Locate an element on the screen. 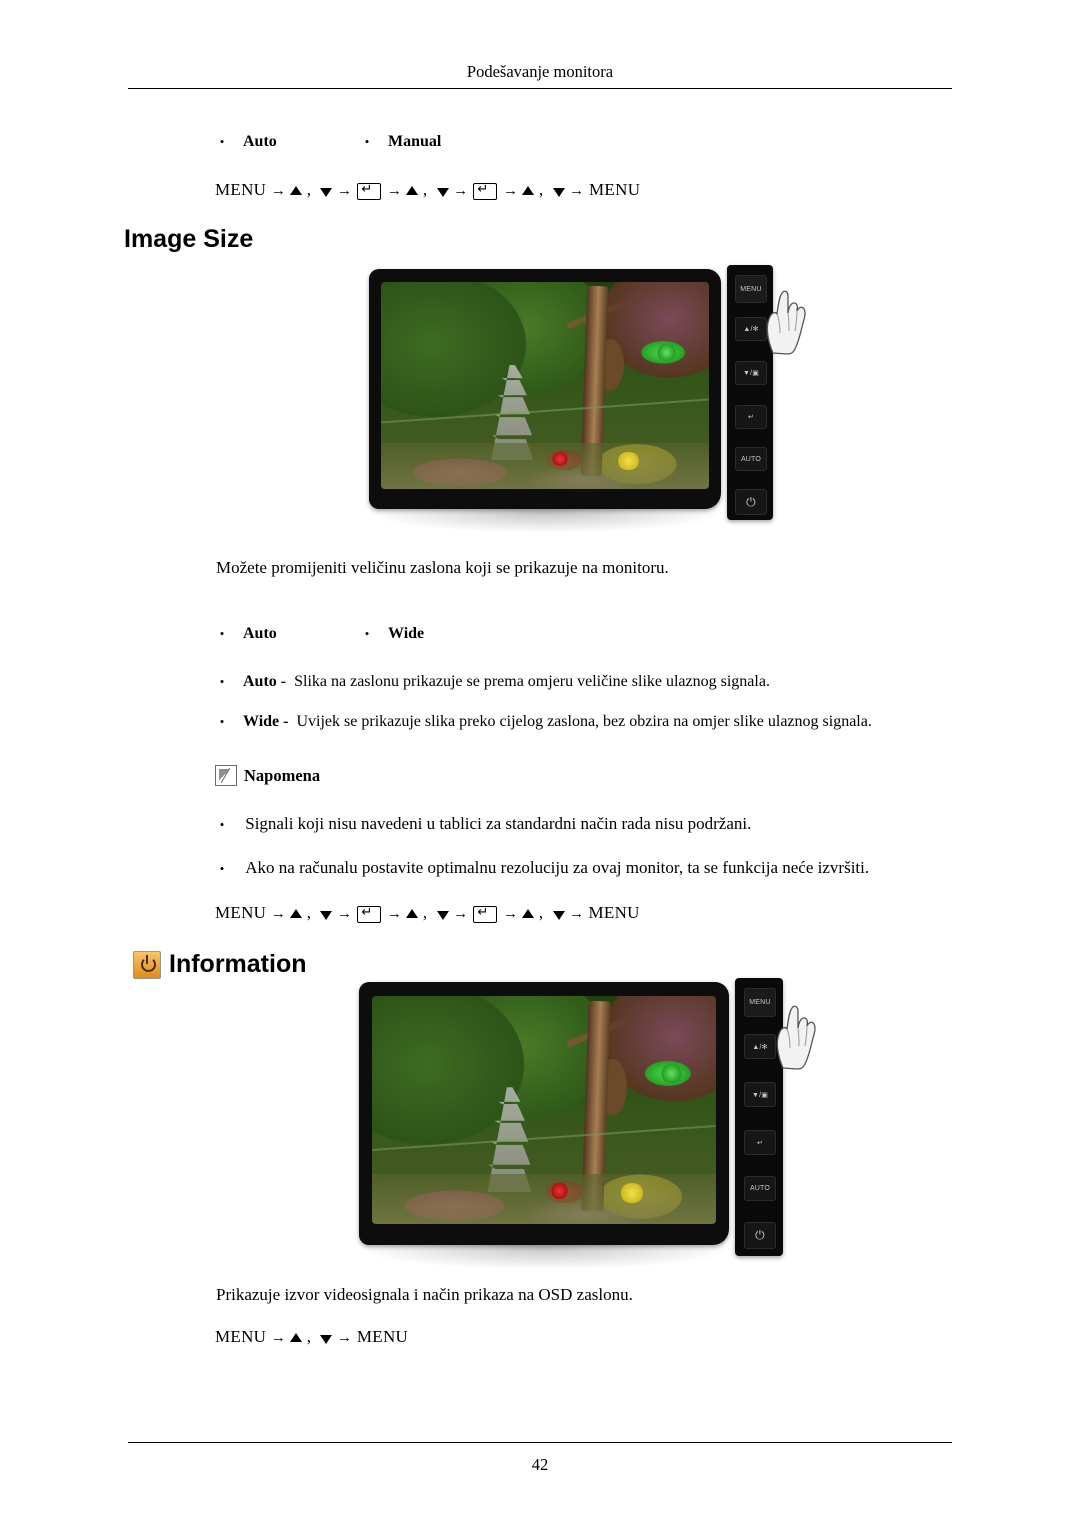 The width and height of the screenshot is (1080, 1527). monitor-body is located at coordinates (544, 1113).